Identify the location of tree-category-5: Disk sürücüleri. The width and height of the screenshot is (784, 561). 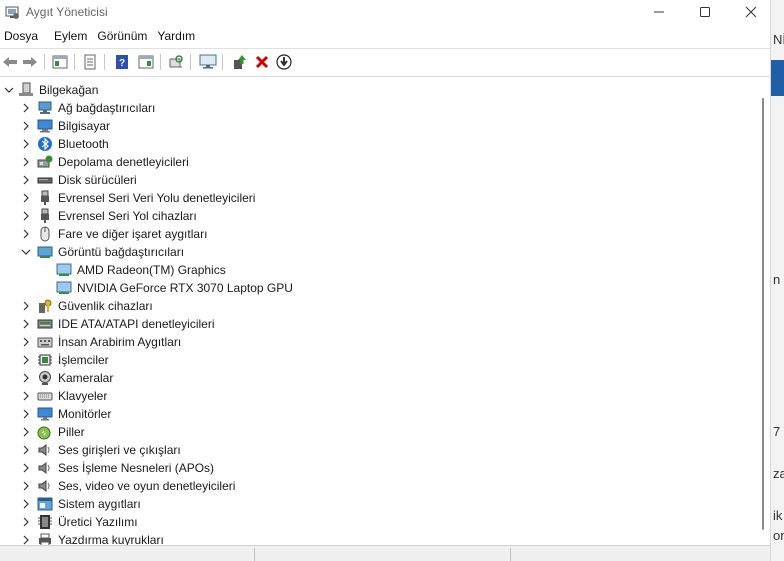
(370, 180).